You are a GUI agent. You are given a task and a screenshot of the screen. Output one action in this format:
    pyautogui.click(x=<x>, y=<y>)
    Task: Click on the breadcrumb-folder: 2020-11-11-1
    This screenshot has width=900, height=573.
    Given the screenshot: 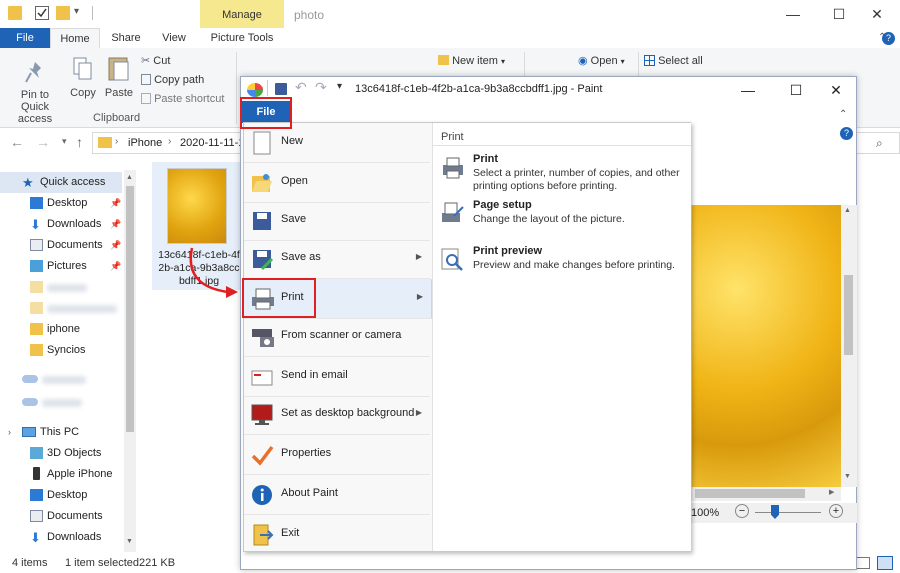 What is the action you would take?
    pyautogui.click(x=212, y=143)
    